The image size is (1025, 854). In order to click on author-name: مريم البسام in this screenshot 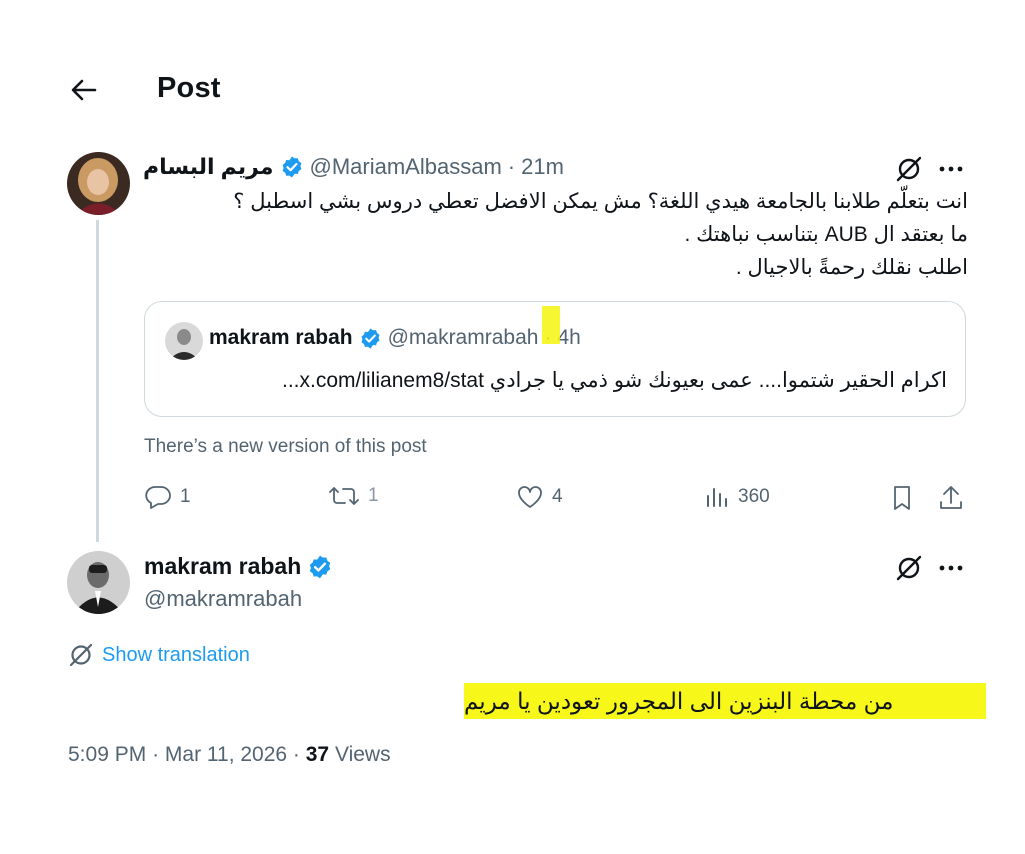, I will do `click(208, 167)`.